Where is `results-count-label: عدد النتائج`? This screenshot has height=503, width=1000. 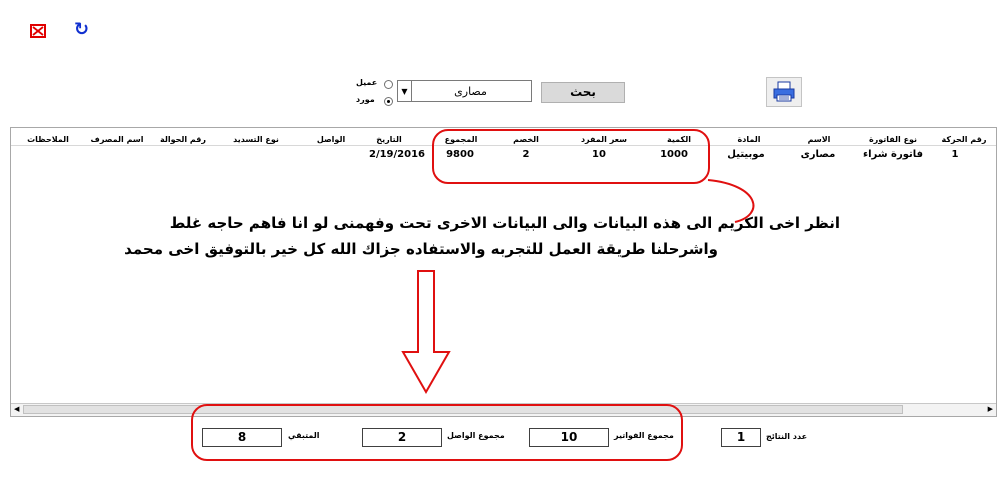
results-count-label: عدد النتائج is located at coordinates (787, 436).